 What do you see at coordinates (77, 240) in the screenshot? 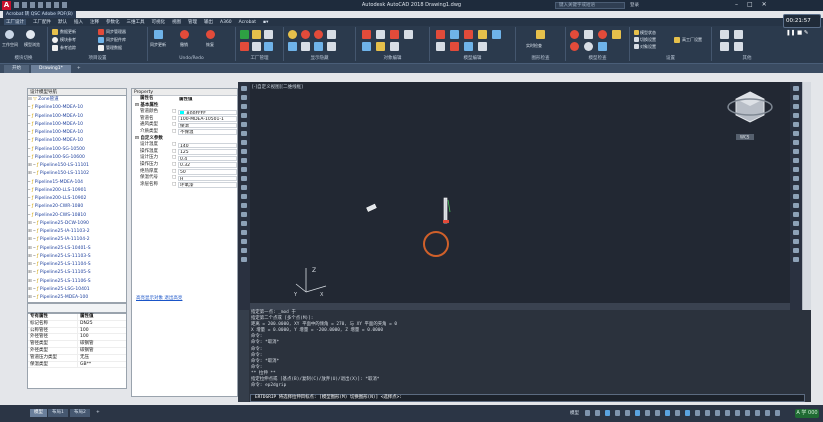
I see `tree-item: ⊞ ⎯ ƒ Pipeline25-IA-11104-2` at bounding box center [77, 240].